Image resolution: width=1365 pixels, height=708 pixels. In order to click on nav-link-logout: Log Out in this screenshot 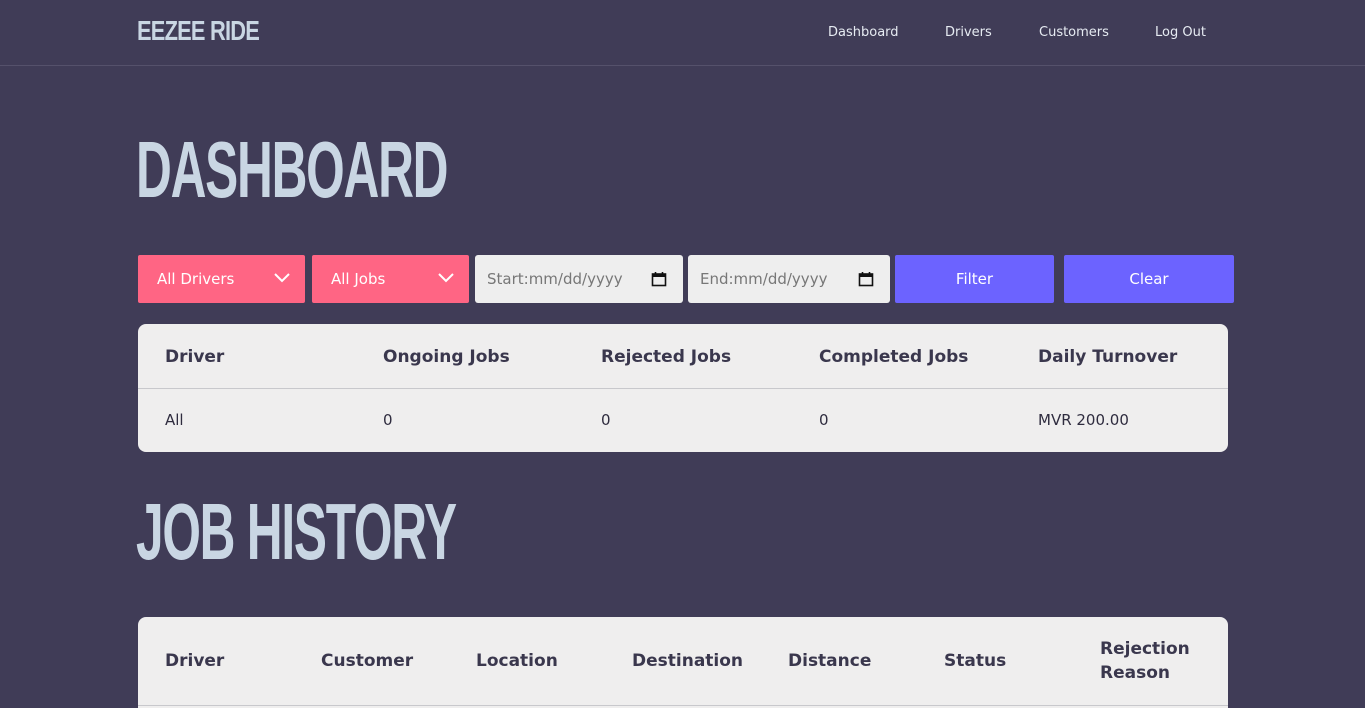, I will do `click(1180, 33)`.